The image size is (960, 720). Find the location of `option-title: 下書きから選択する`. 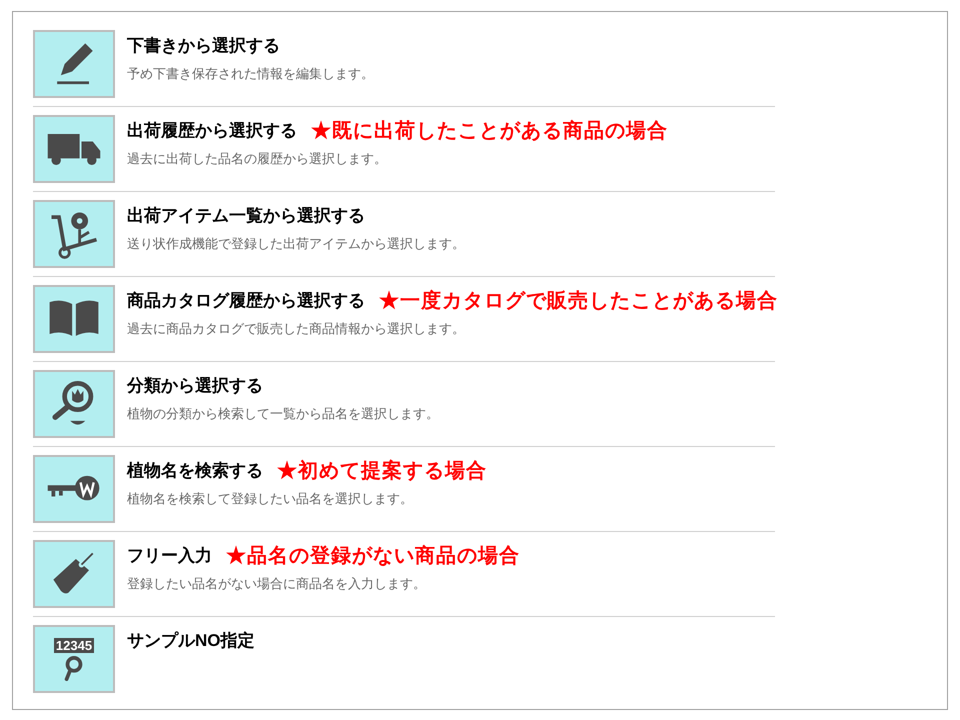

option-title: 下書きから選択する is located at coordinates (203, 46).